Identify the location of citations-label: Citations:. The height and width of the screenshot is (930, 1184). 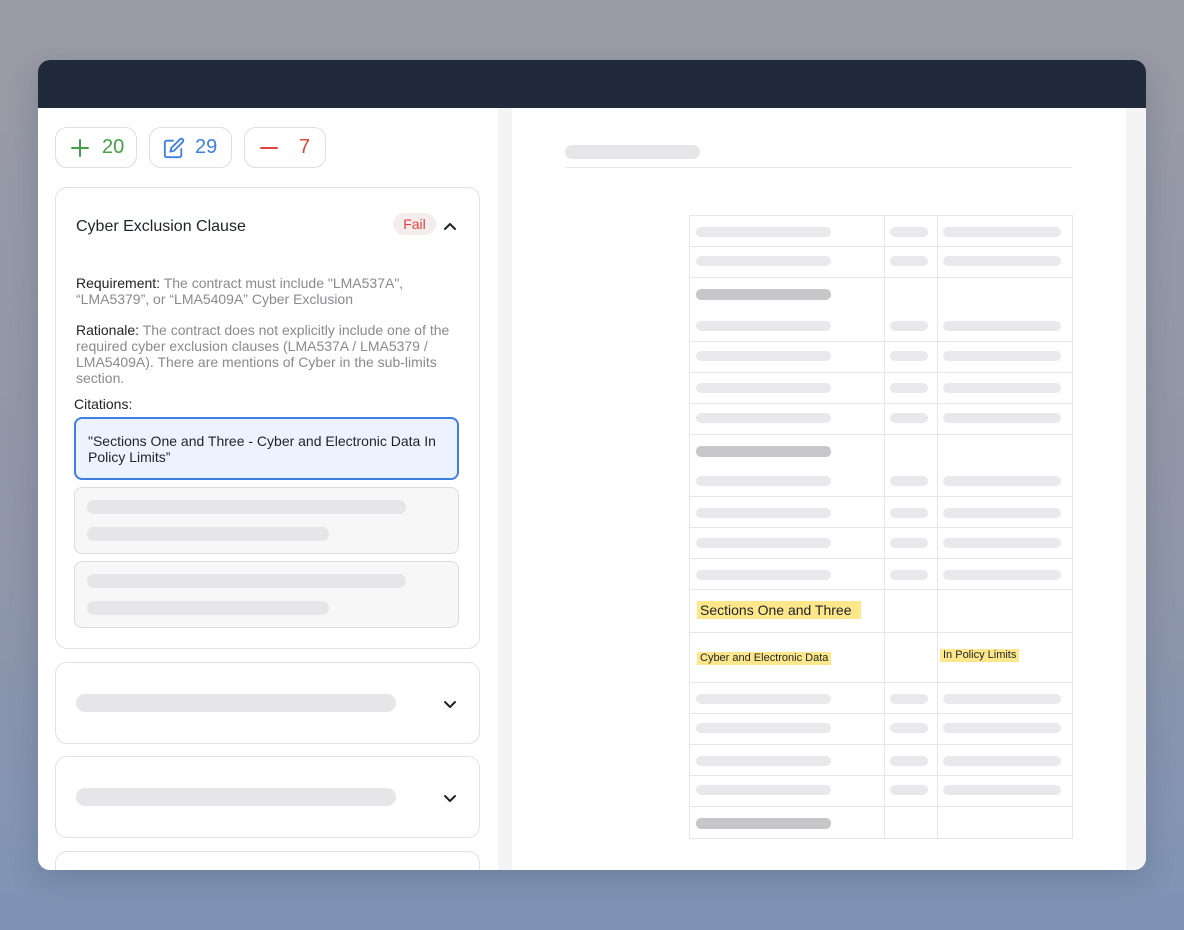
(103, 404).